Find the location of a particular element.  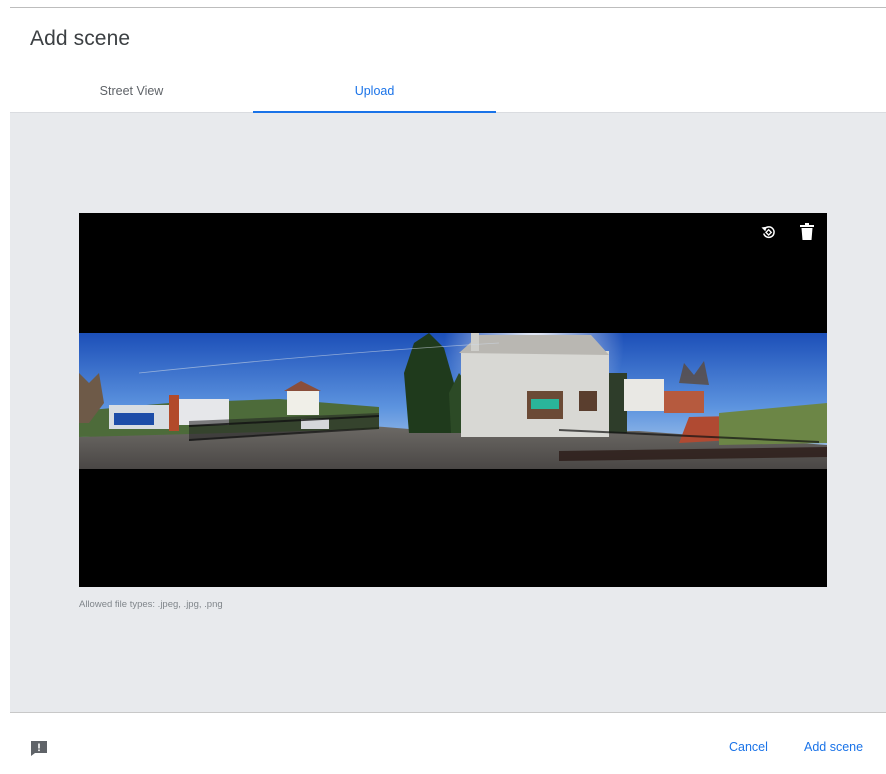

feedback-icon is located at coordinates (39, 748).